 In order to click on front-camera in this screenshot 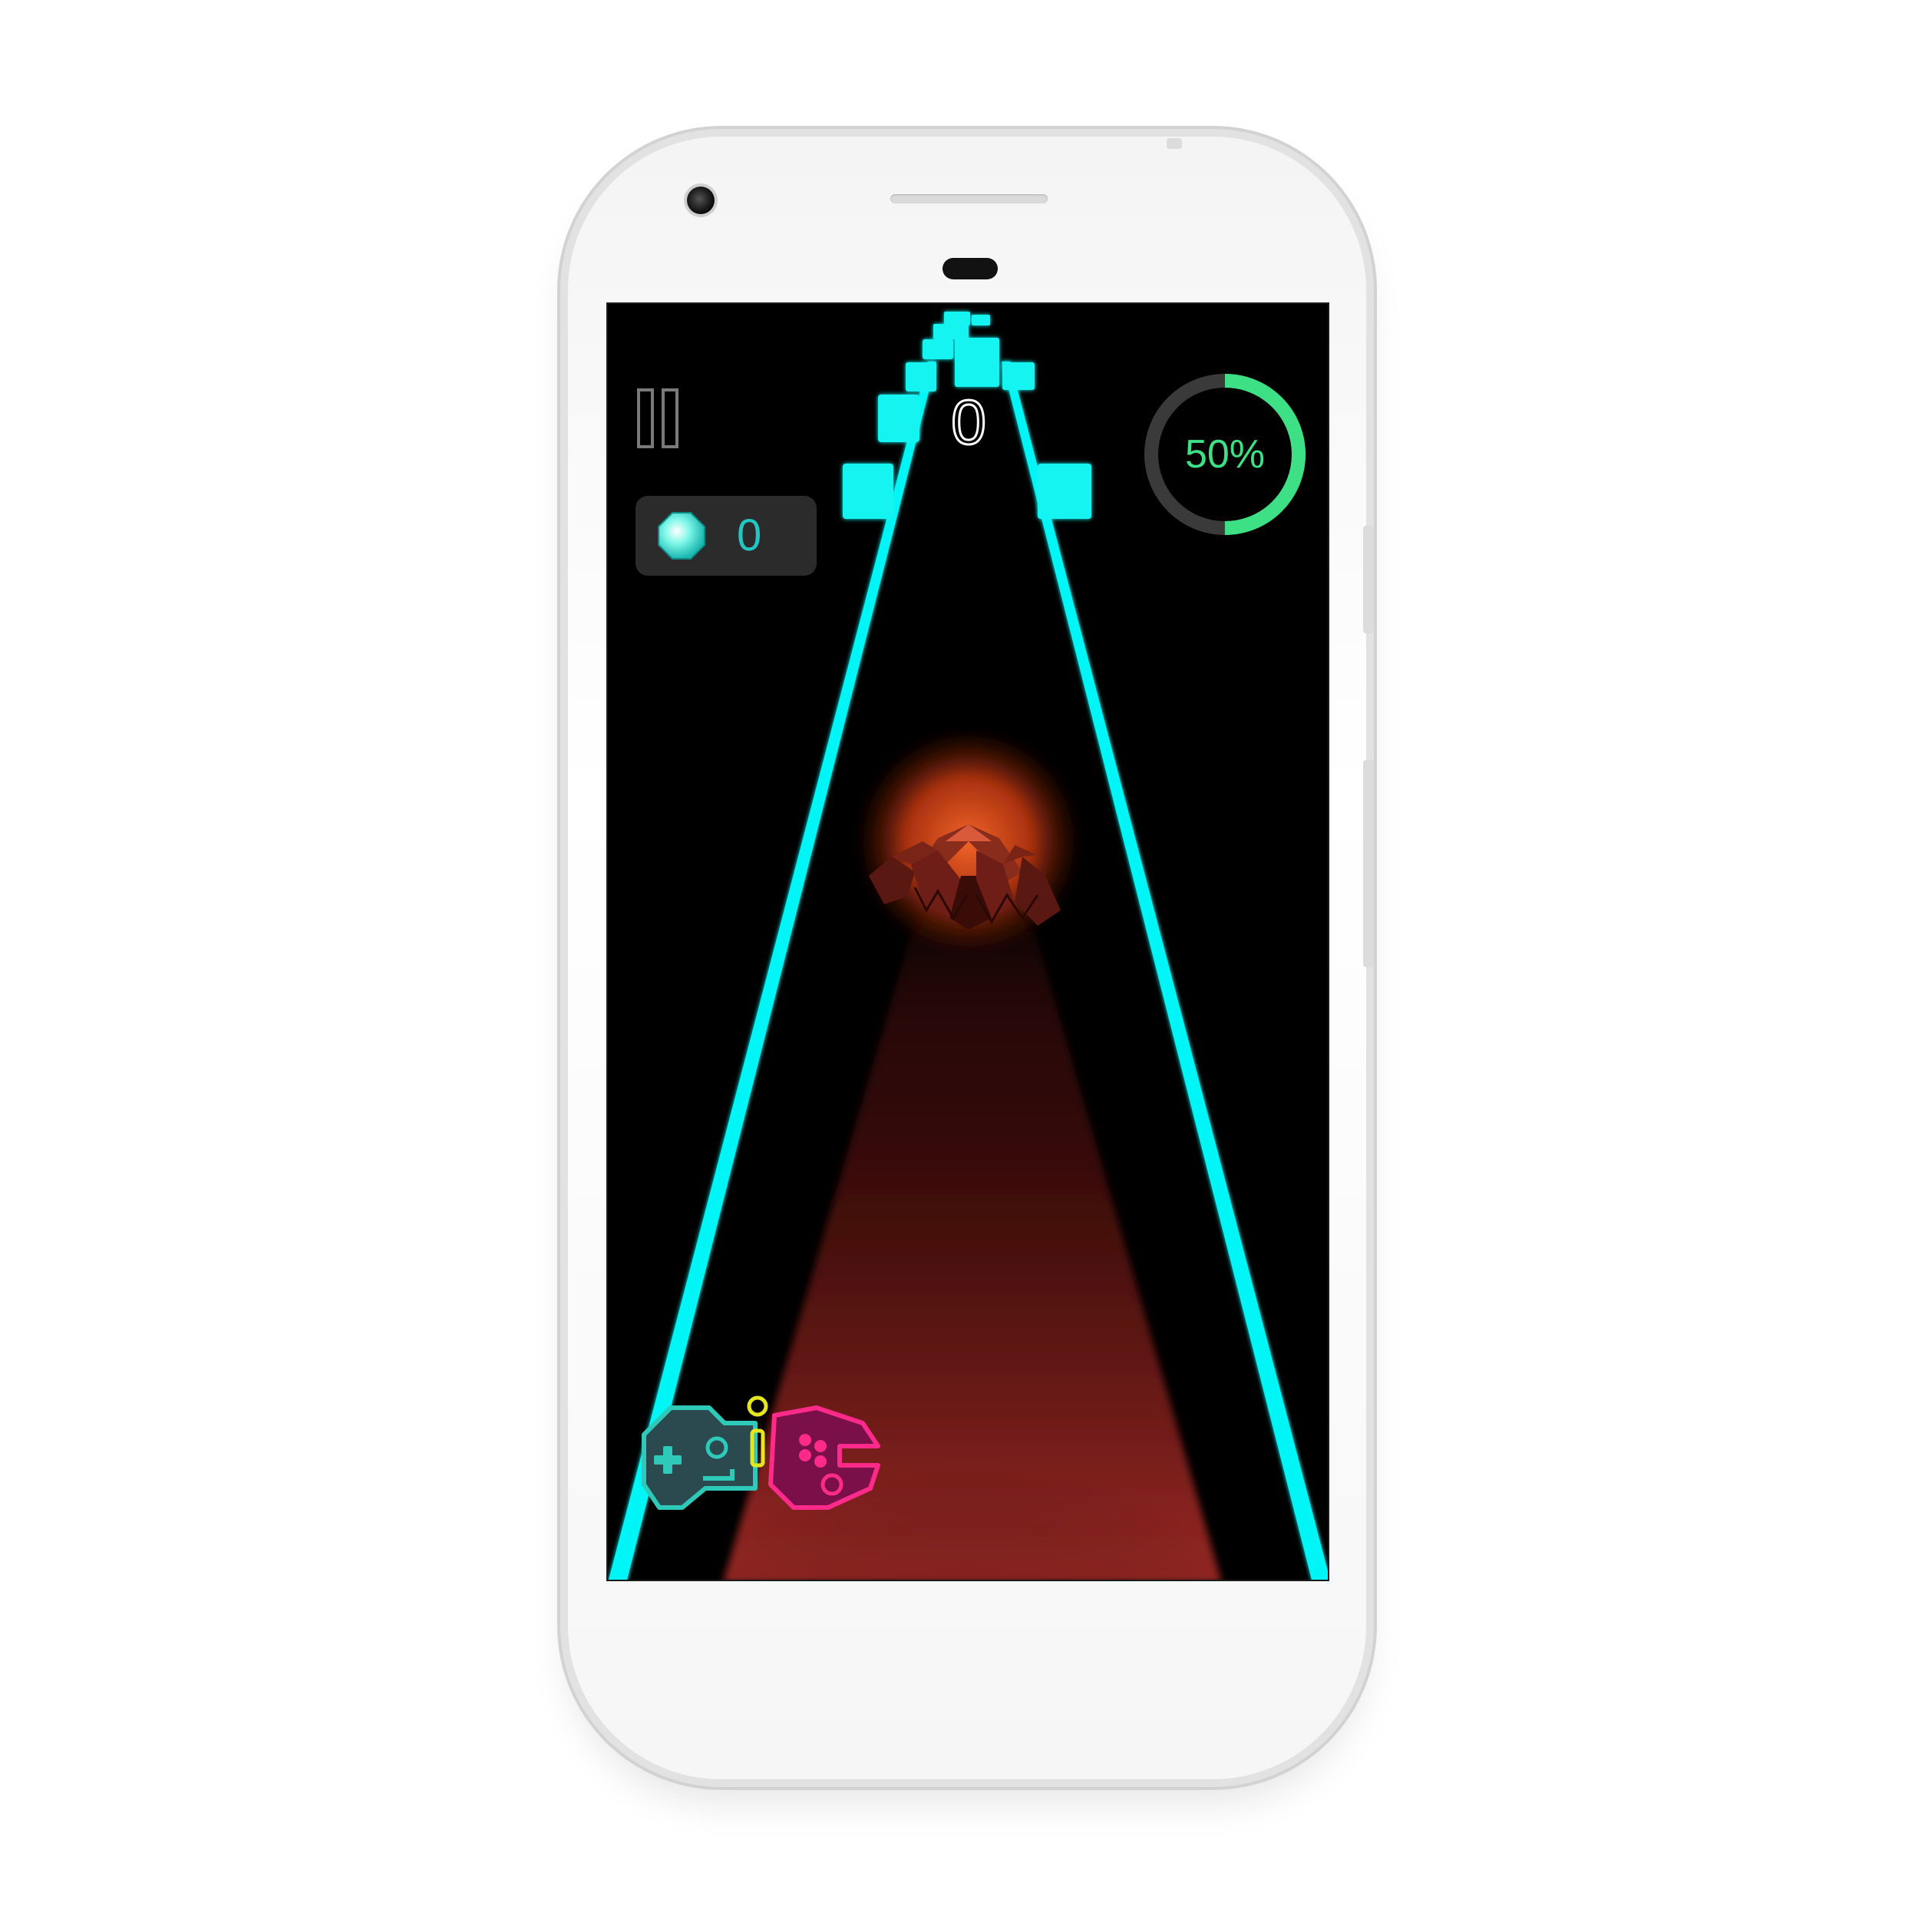, I will do `click(701, 200)`.